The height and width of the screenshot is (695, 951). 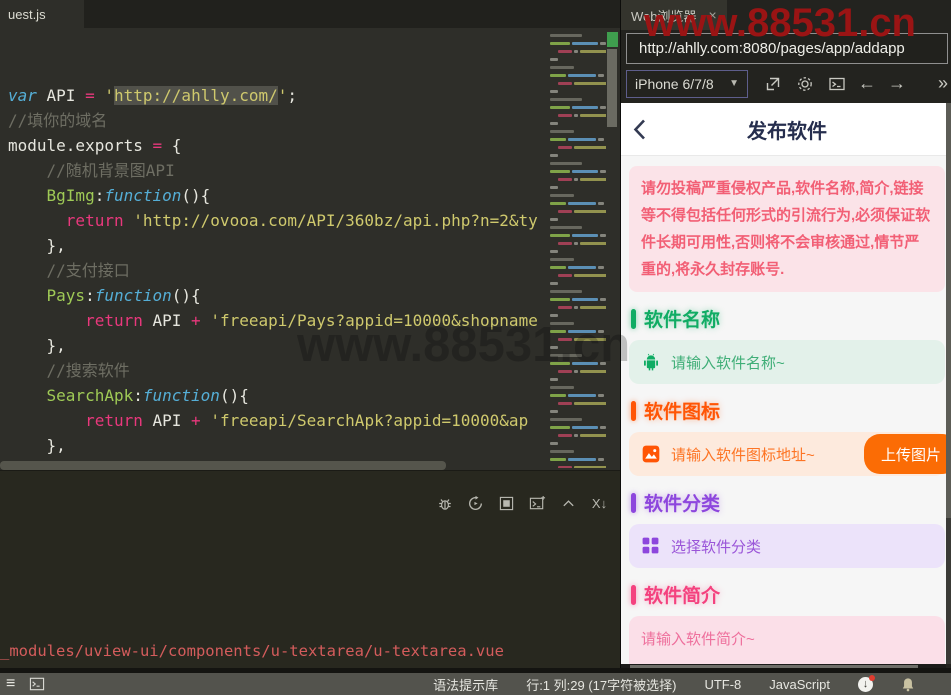 I want to click on update-download-icon: ↓, so click(x=866, y=683).